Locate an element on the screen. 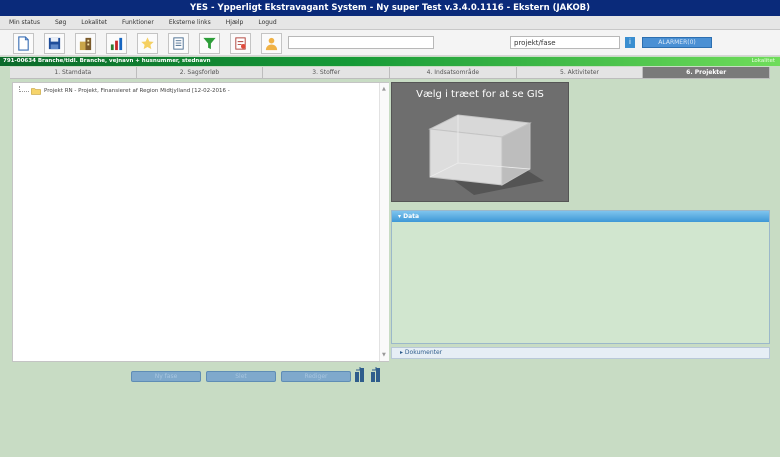  tree-connector is located at coordinates (24, 89).